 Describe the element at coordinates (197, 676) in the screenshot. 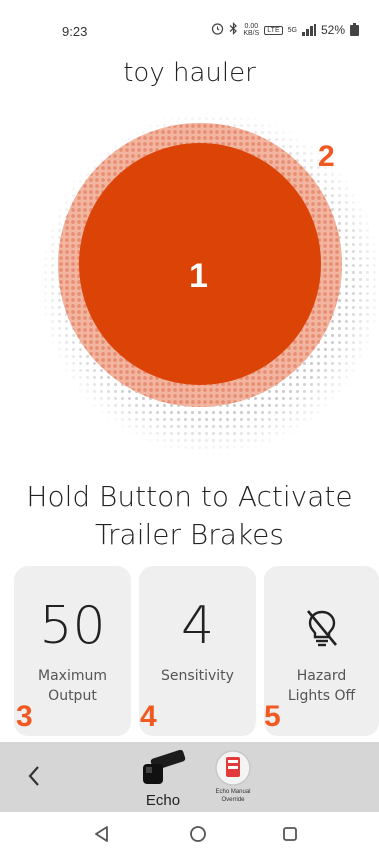

I see `sensitivity-label: Sensitivity` at that location.